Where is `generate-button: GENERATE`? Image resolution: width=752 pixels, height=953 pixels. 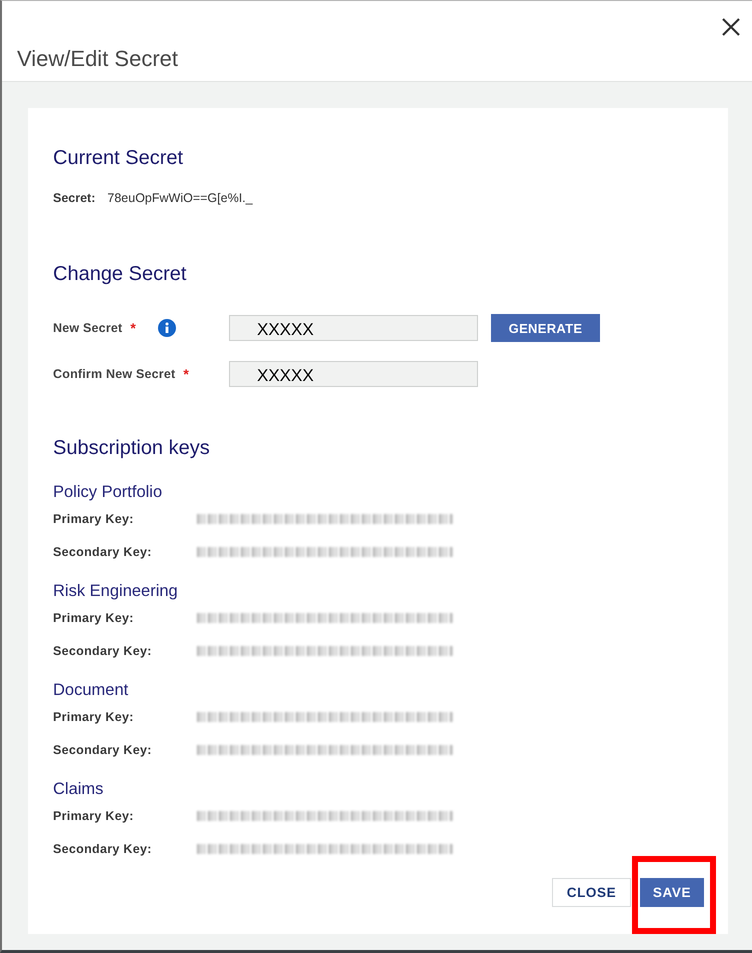 generate-button: GENERATE is located at coordinates (545, 328).